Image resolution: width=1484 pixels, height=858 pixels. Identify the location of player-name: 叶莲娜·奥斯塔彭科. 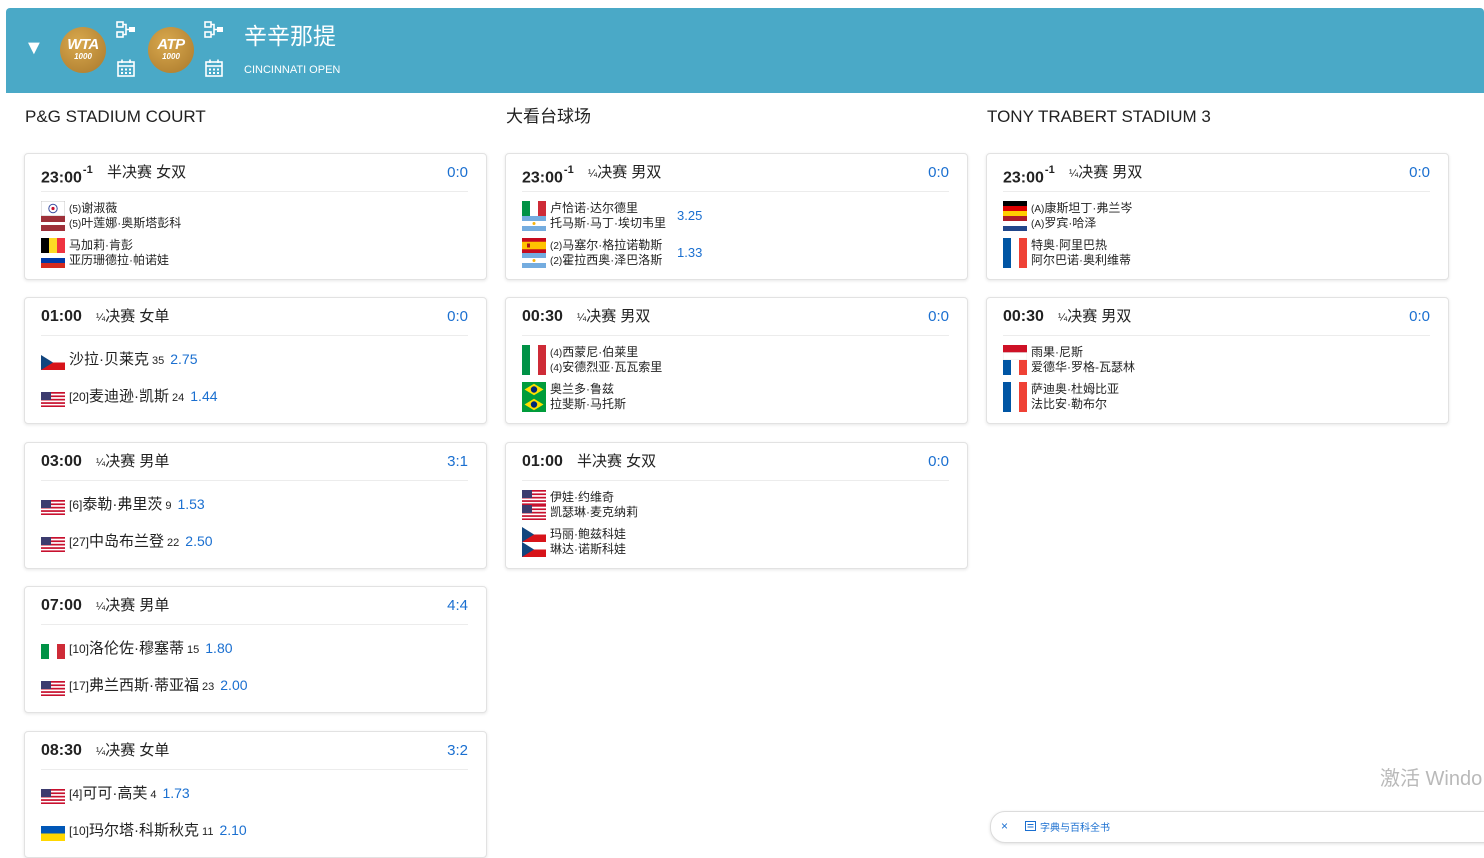
(131, 223).